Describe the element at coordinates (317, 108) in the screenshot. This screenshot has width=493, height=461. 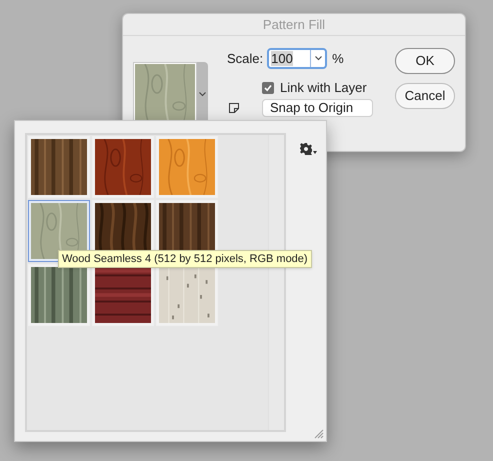
I see `snap-to-origin-button: Snap to Origin` at that location.